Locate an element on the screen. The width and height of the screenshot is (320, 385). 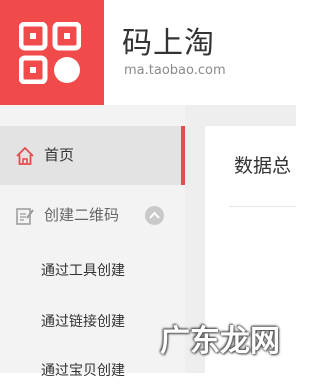
page-title: 数据总 is located at coordinates (263, 166).